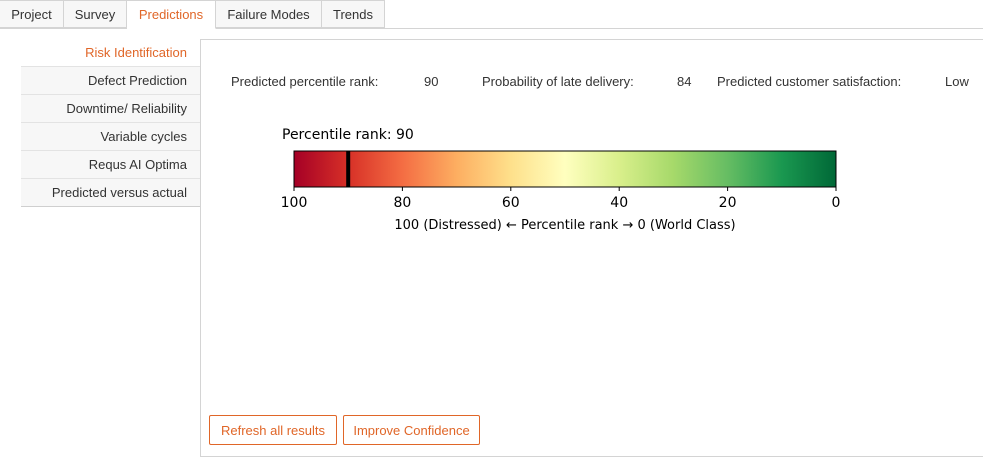  I want to click on tab-label: Project, so click(31, 14).